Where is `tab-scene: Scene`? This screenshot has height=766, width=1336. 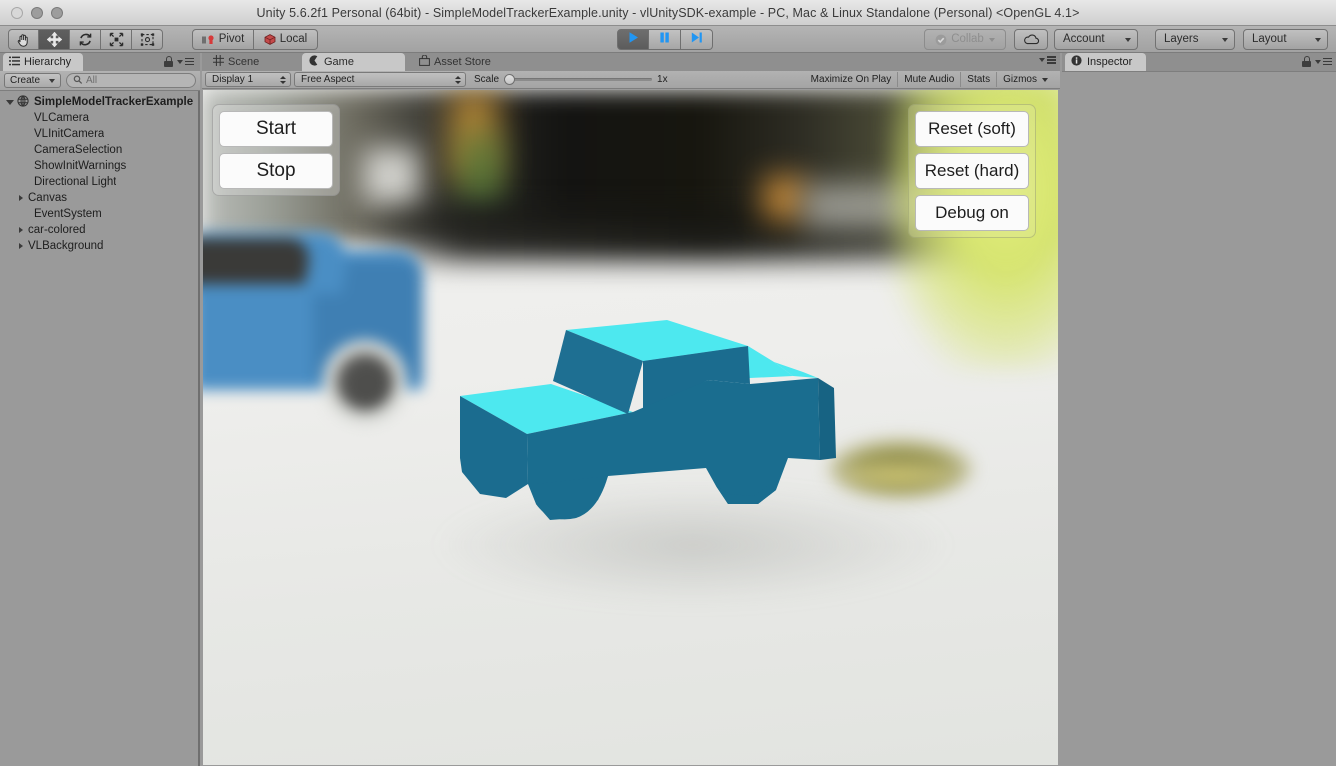
tab-scene: Scene is located at coordinates (236, 62).